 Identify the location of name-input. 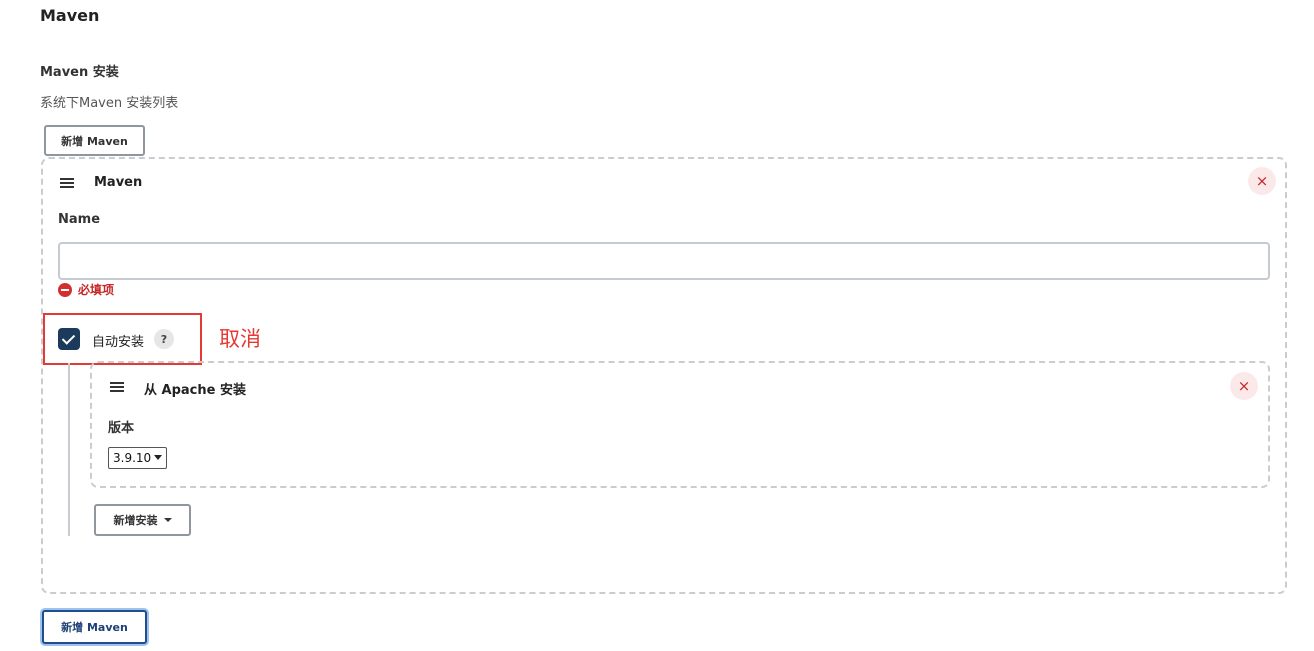
(664, 261).